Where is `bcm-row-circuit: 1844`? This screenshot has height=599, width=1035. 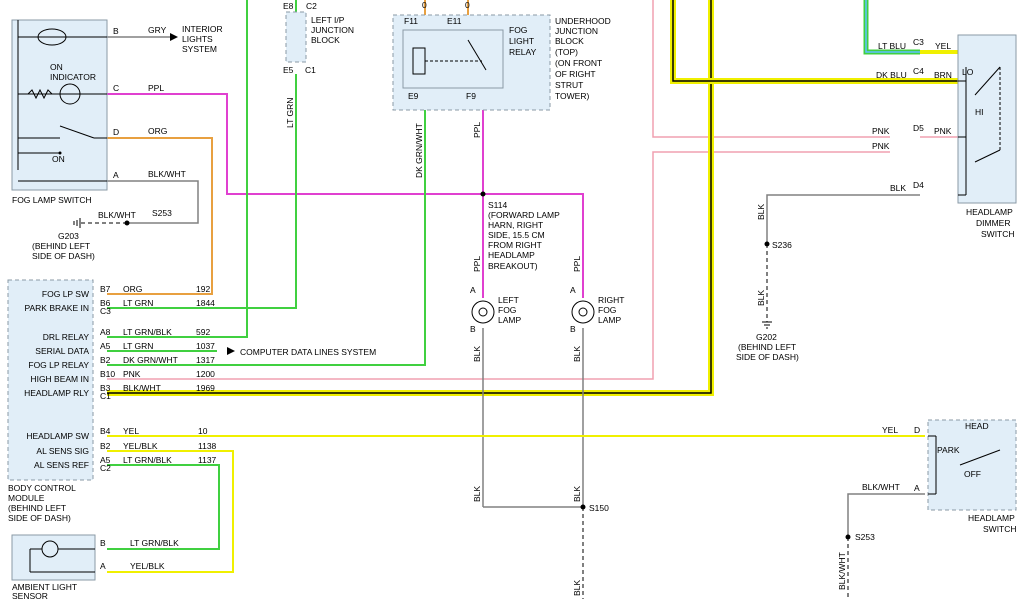 bcm-row-circuit: 1844 is located at coordinates (205, 303).